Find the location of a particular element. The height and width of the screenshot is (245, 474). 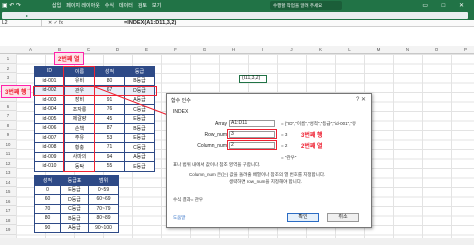

row-header: 11 is located at coordinates (8, 154).